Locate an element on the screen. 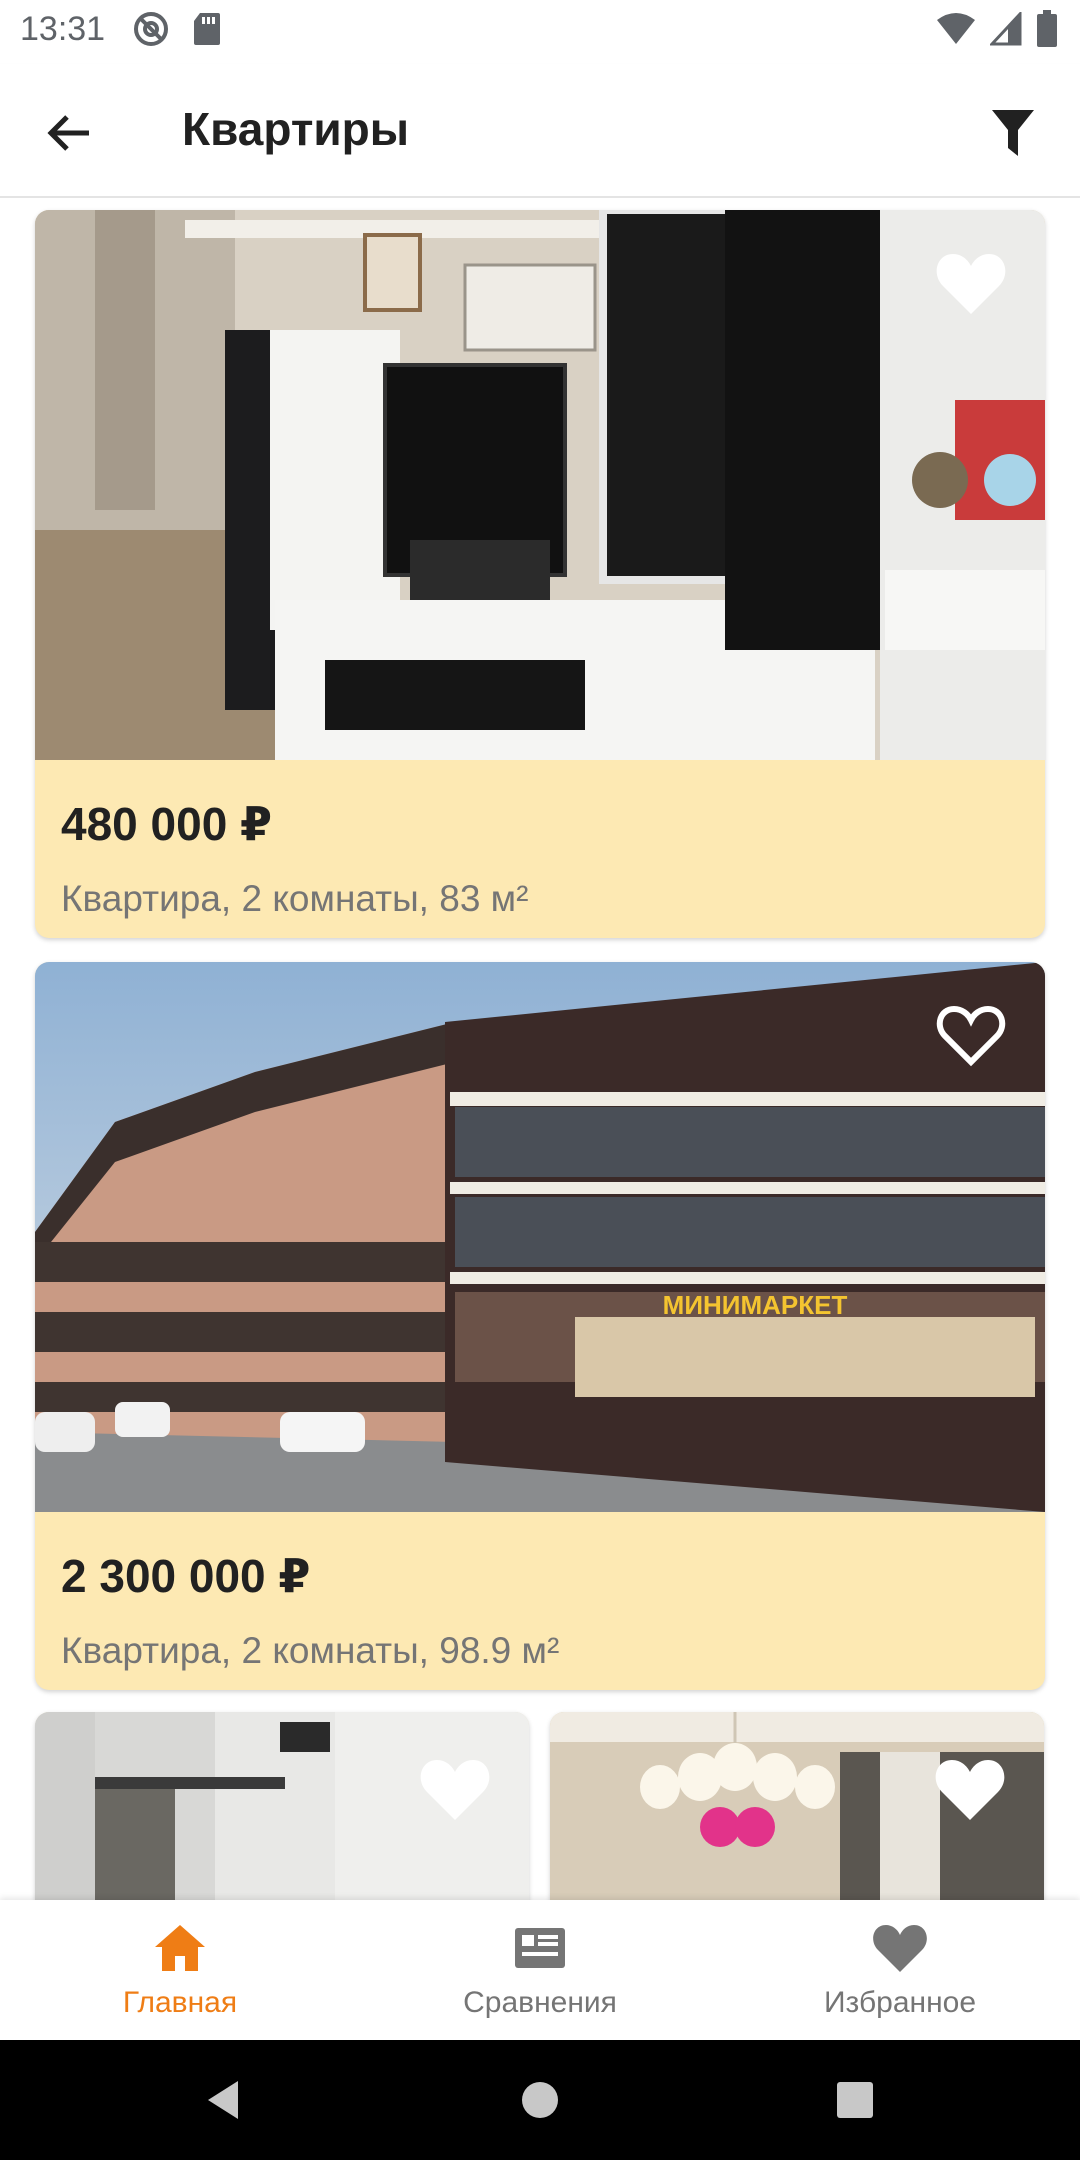 This screenshot has height=2160, width=1080. system-back-icon is located at coordinates (225, 2100).